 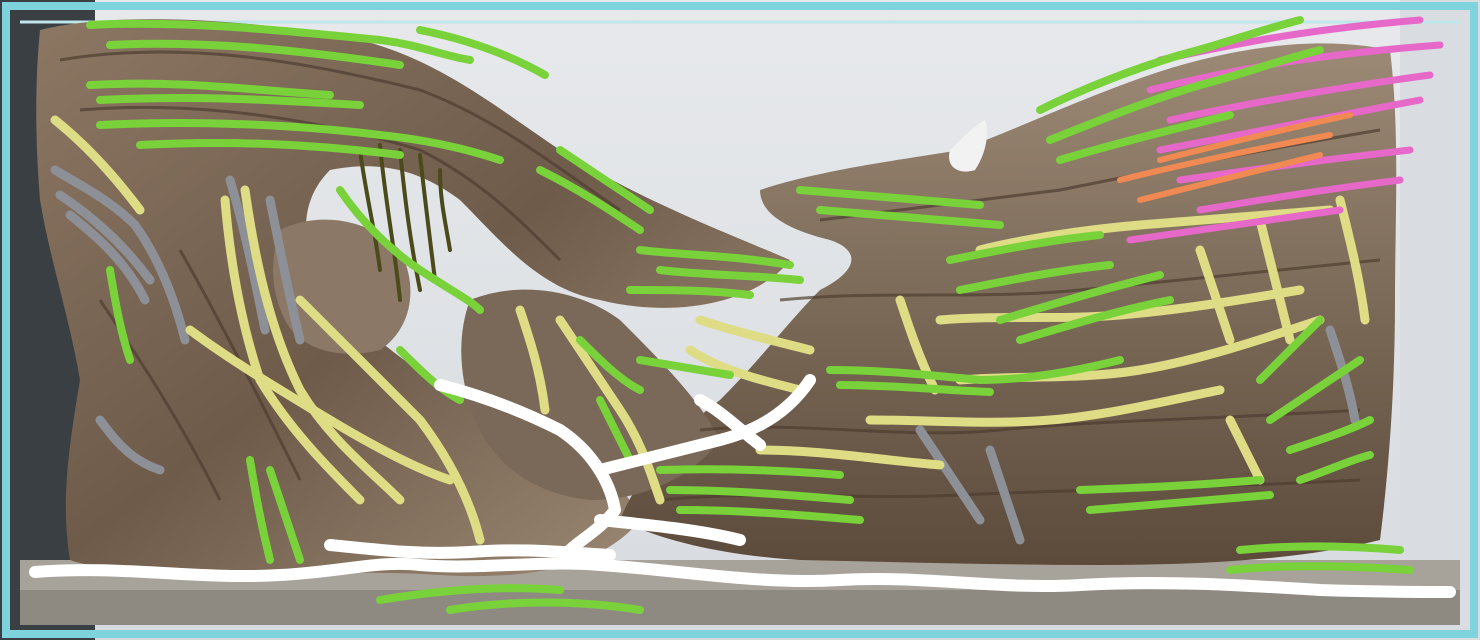 I want to click on substrate-front, so click(x=740, y=607).